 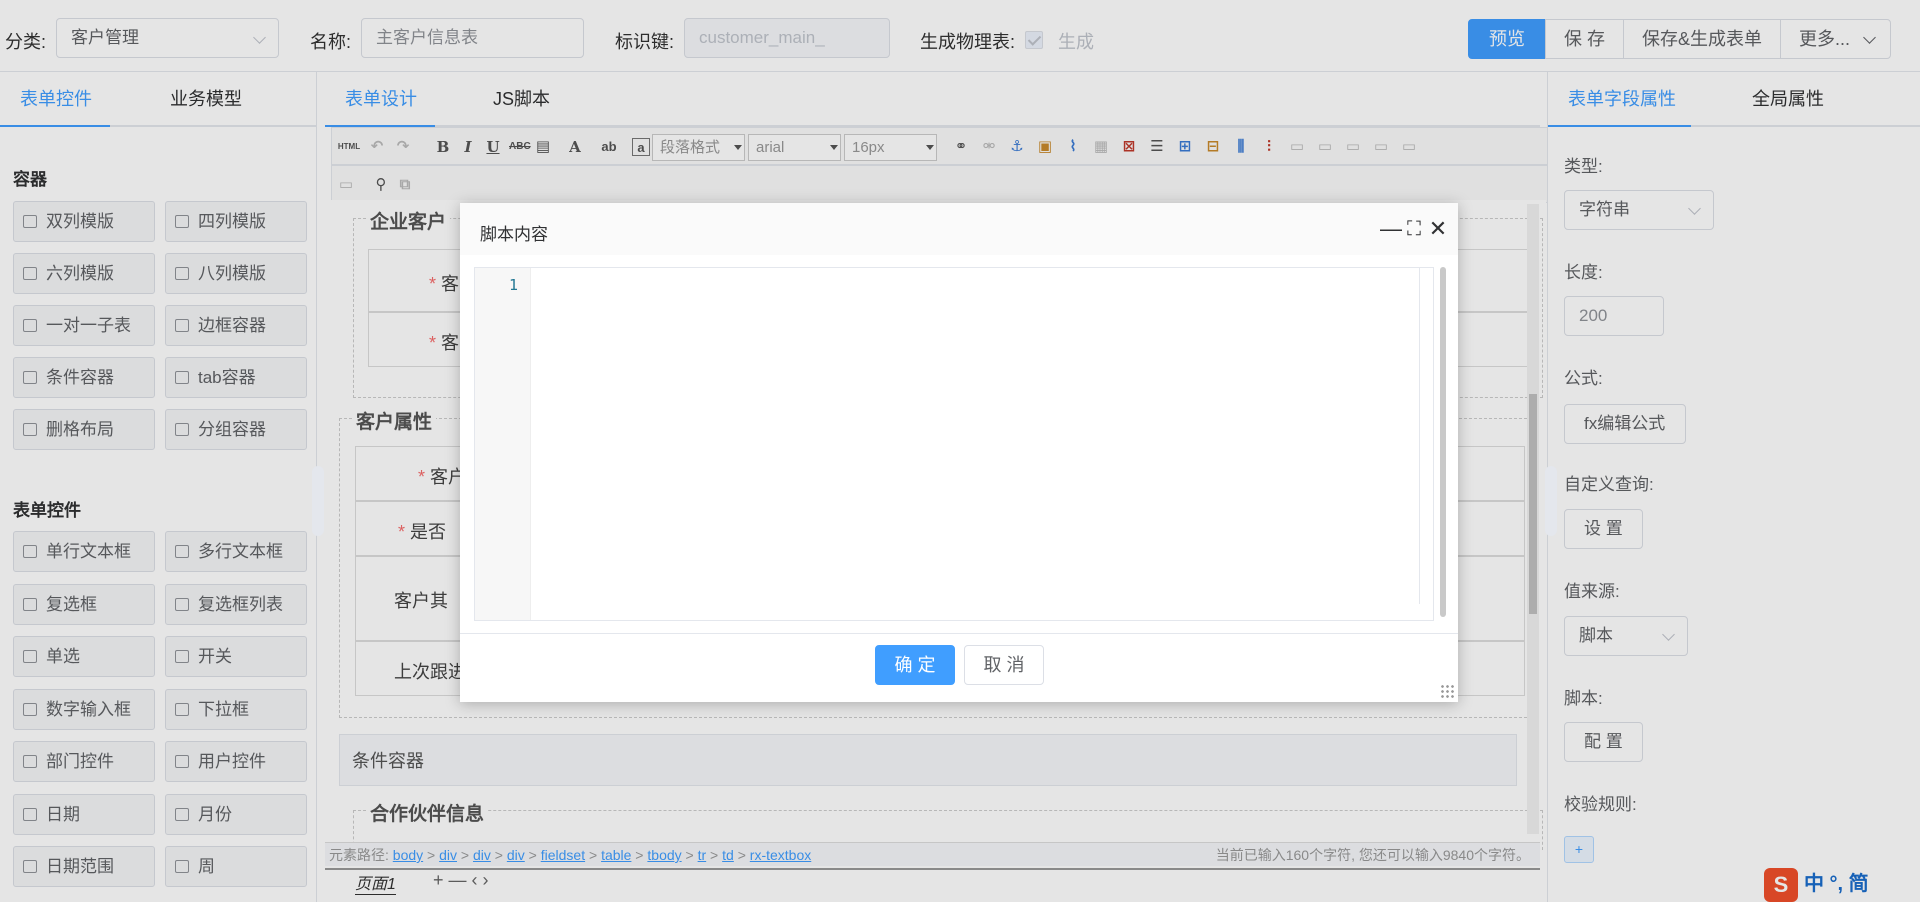 I want to click on editor-scrollbar, so click(x=1424, y=436).